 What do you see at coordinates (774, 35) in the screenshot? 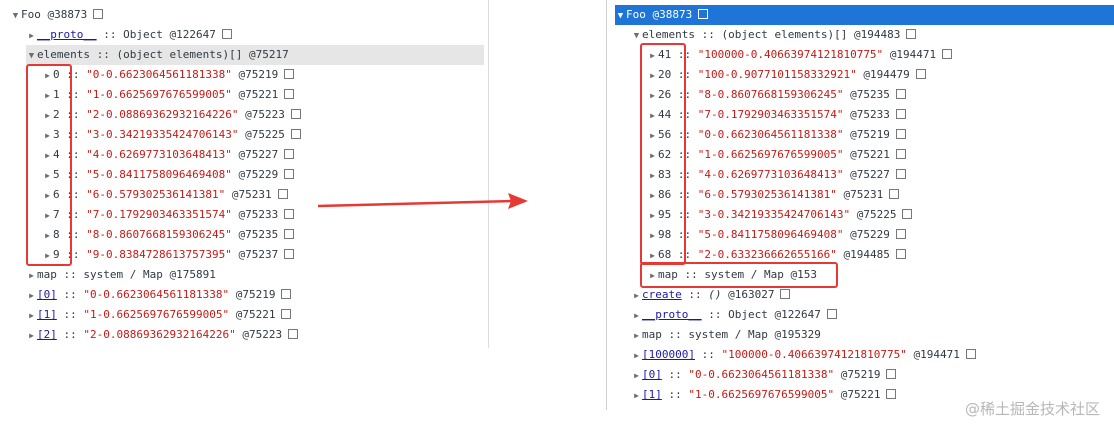
I see `tree-node-elements: ▼ elements :: (object elements)[] @194483` at bounding box center [774, 35].